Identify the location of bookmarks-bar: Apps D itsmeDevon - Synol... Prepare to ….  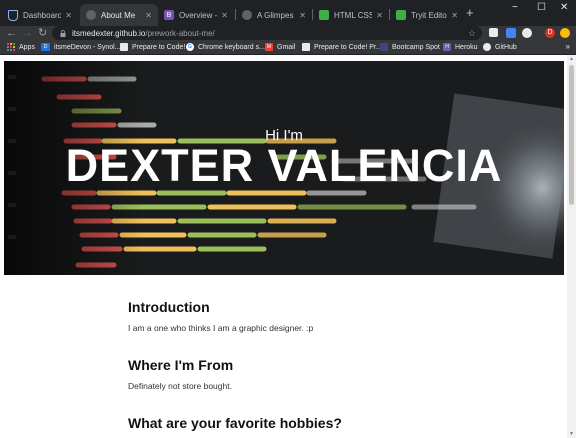
(288, 47).